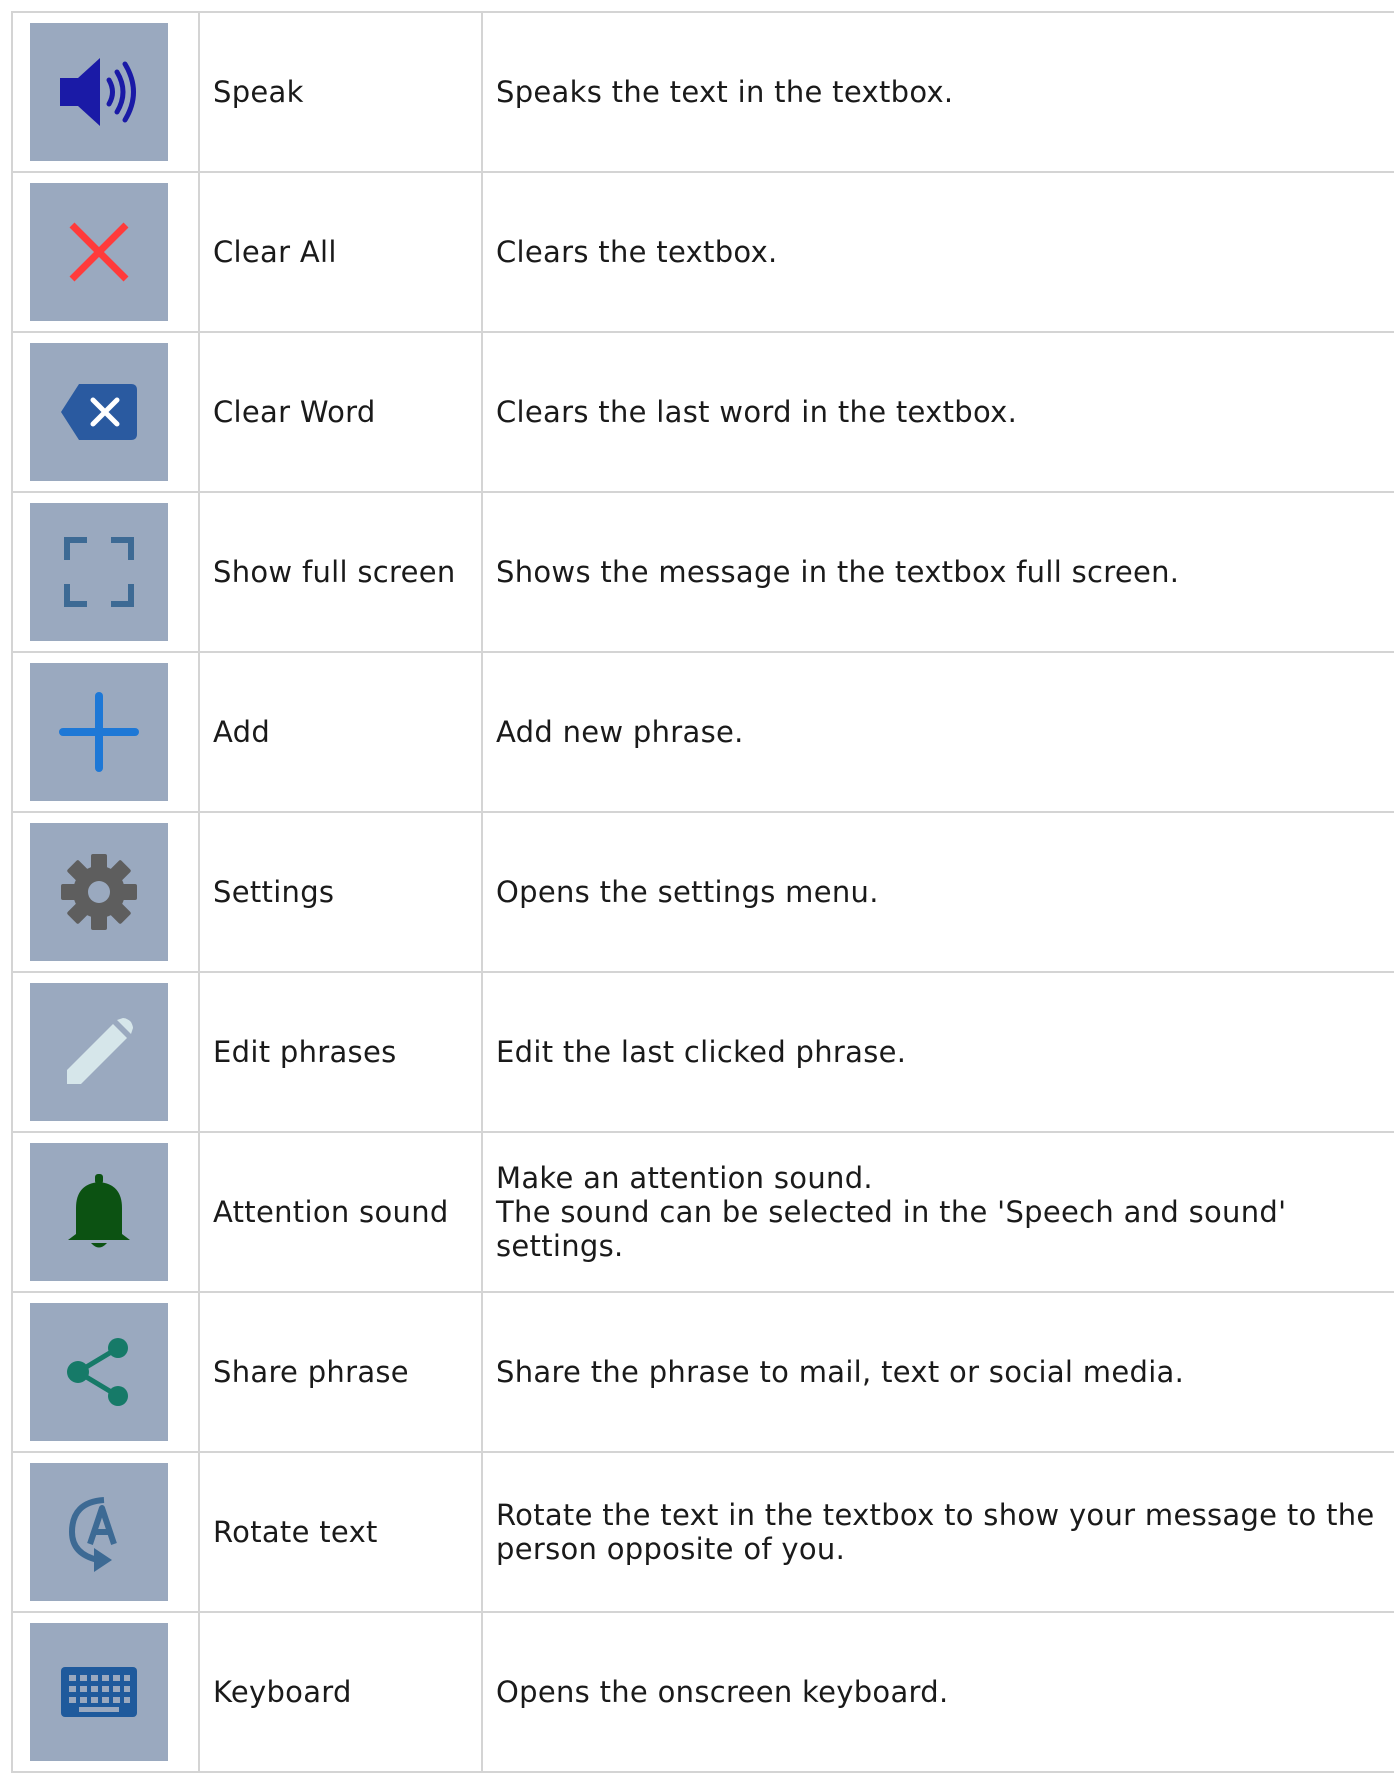 The height and width of the screenshot is (1773, 1394). I want to click on rotate-text-icon, so click(92, 1534).